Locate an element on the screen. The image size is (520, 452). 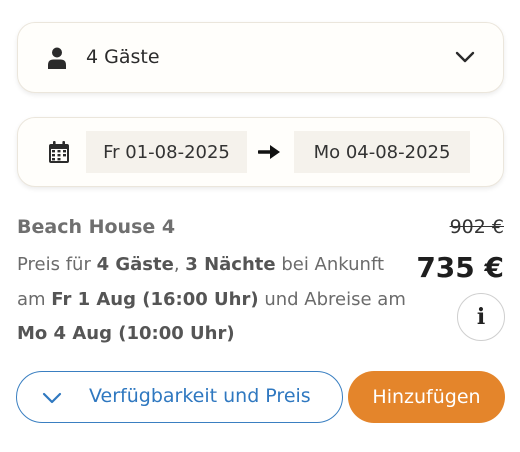
guests-selector: 4 Gäste is located at coordinates (260, 57).